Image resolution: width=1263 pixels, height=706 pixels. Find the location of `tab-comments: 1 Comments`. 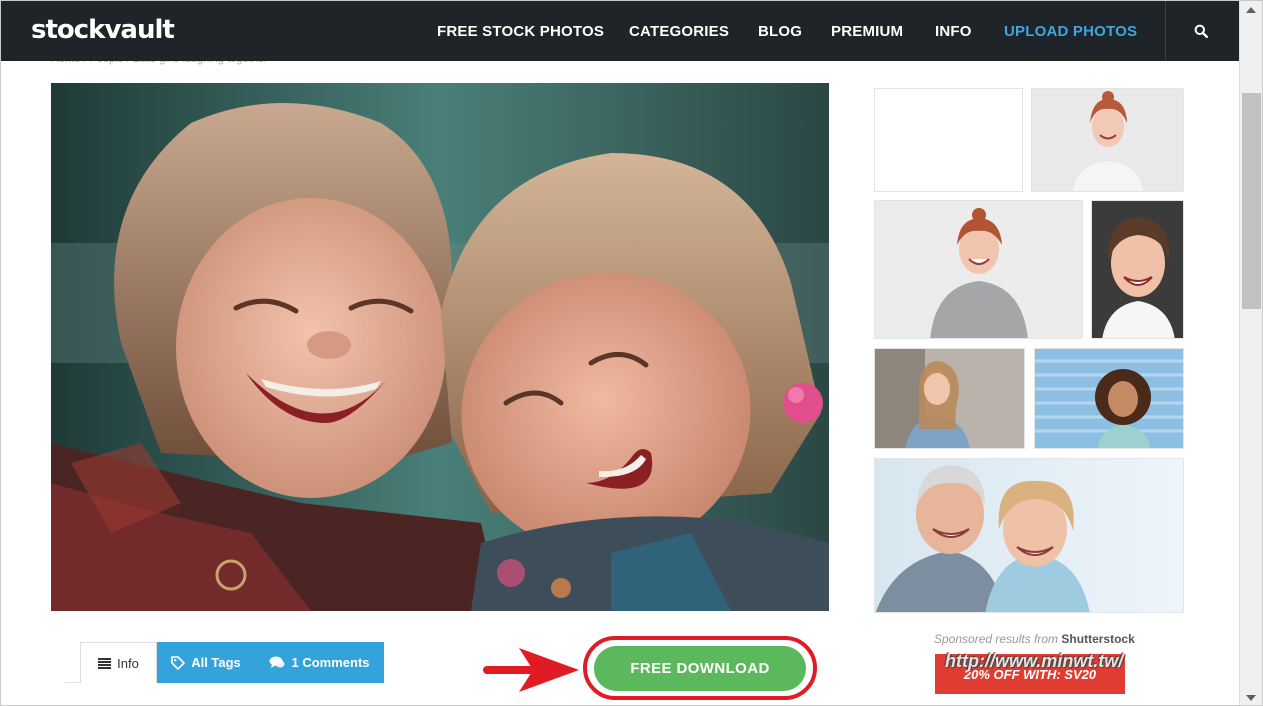

tab-comments: 1 Comments is located at coordinates (319, 662).